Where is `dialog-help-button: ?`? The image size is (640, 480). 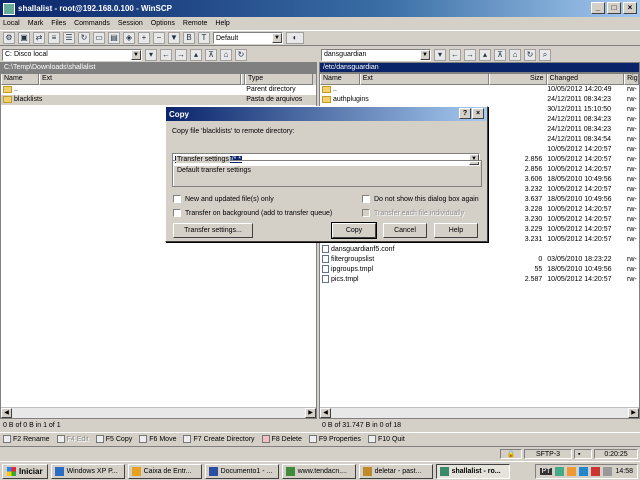 dialog-help-button: ? is located at coordinates (465, 113).